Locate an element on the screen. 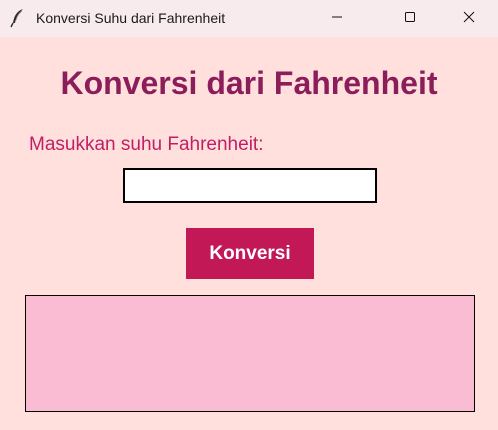 Image resolution: width=498 pixels, height=430 pixels. page-title: Konversi dari Fahrenheit is located at coordinates (249, 83).